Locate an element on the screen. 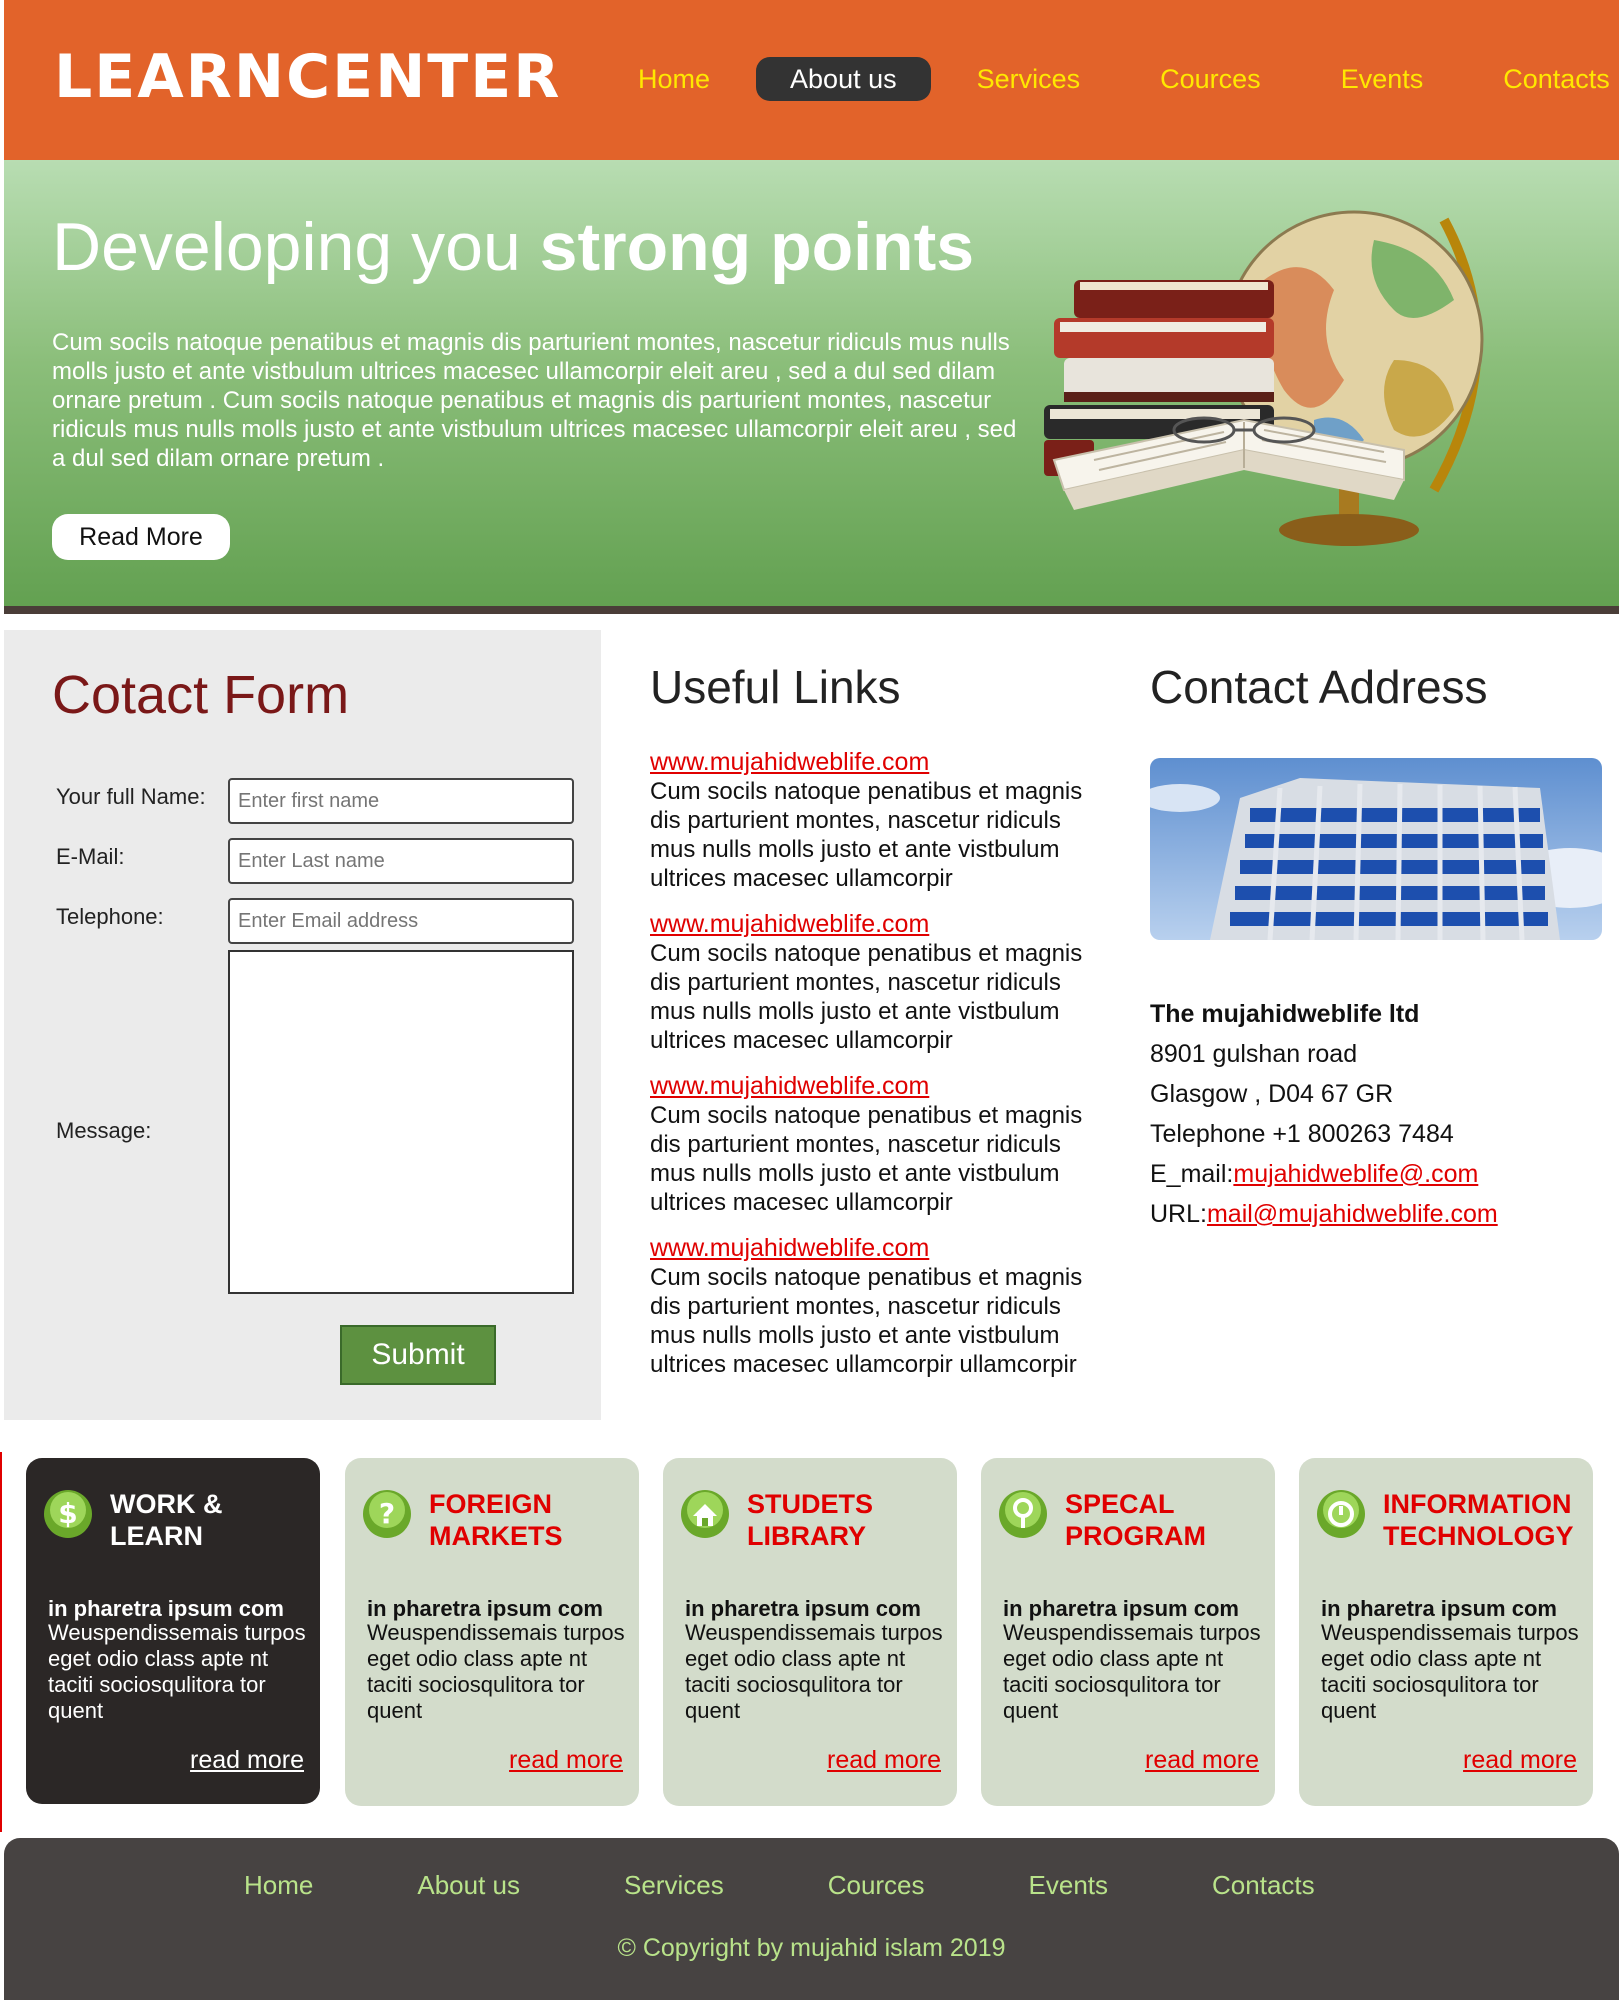 This screenshot has width=1619, height=2000. pin-icon is located at coordinates (1023, 1514).